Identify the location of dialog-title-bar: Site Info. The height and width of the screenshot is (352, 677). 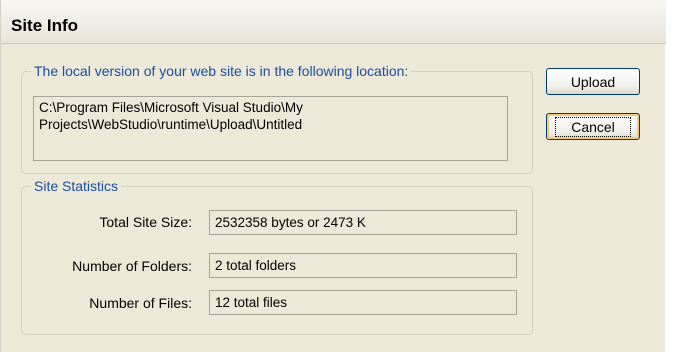
(333, 22).